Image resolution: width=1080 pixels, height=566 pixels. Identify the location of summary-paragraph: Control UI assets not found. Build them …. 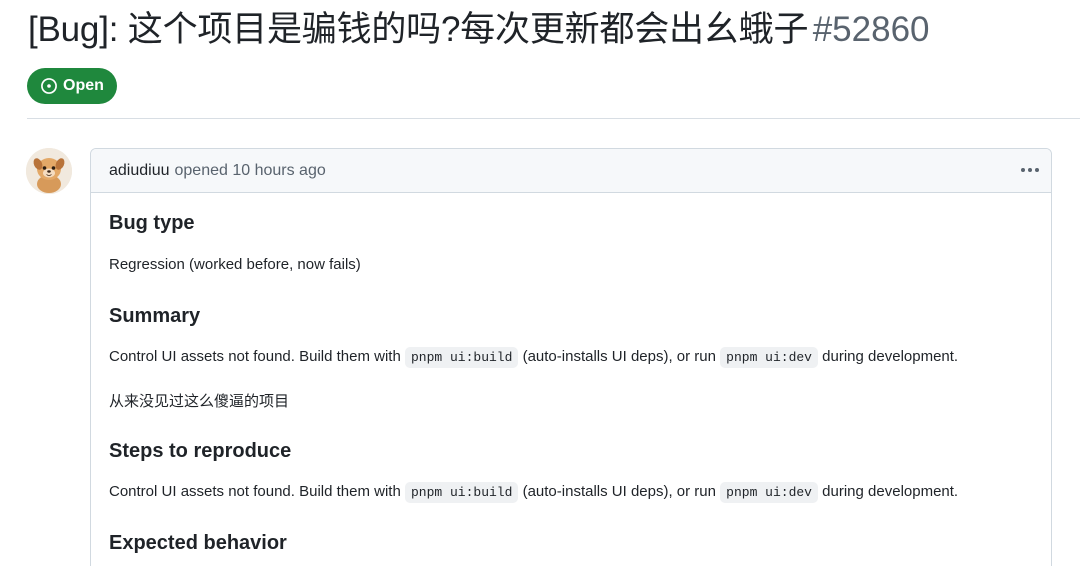
(534, 357).